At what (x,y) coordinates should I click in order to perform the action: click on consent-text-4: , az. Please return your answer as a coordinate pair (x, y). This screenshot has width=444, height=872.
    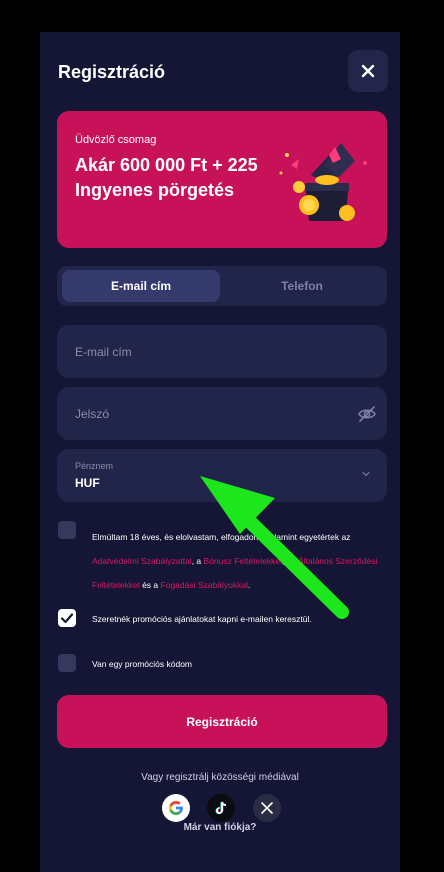
    Looking at the image, I should click on (288, 561).